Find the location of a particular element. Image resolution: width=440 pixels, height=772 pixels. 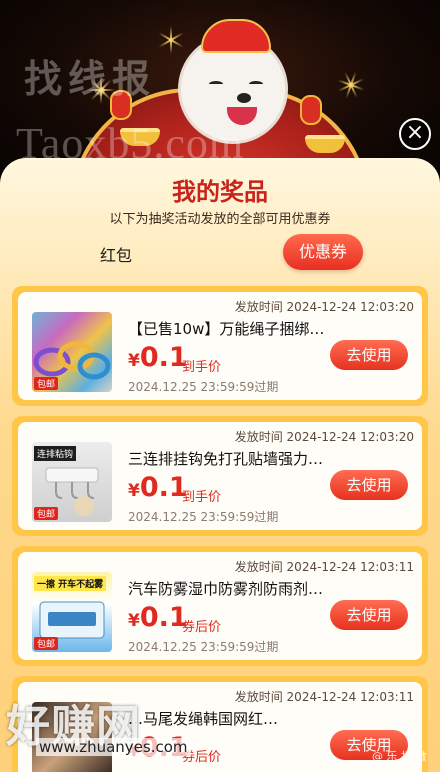

watermark-site-cn: 找线报 is located at coordinates (90, 79).